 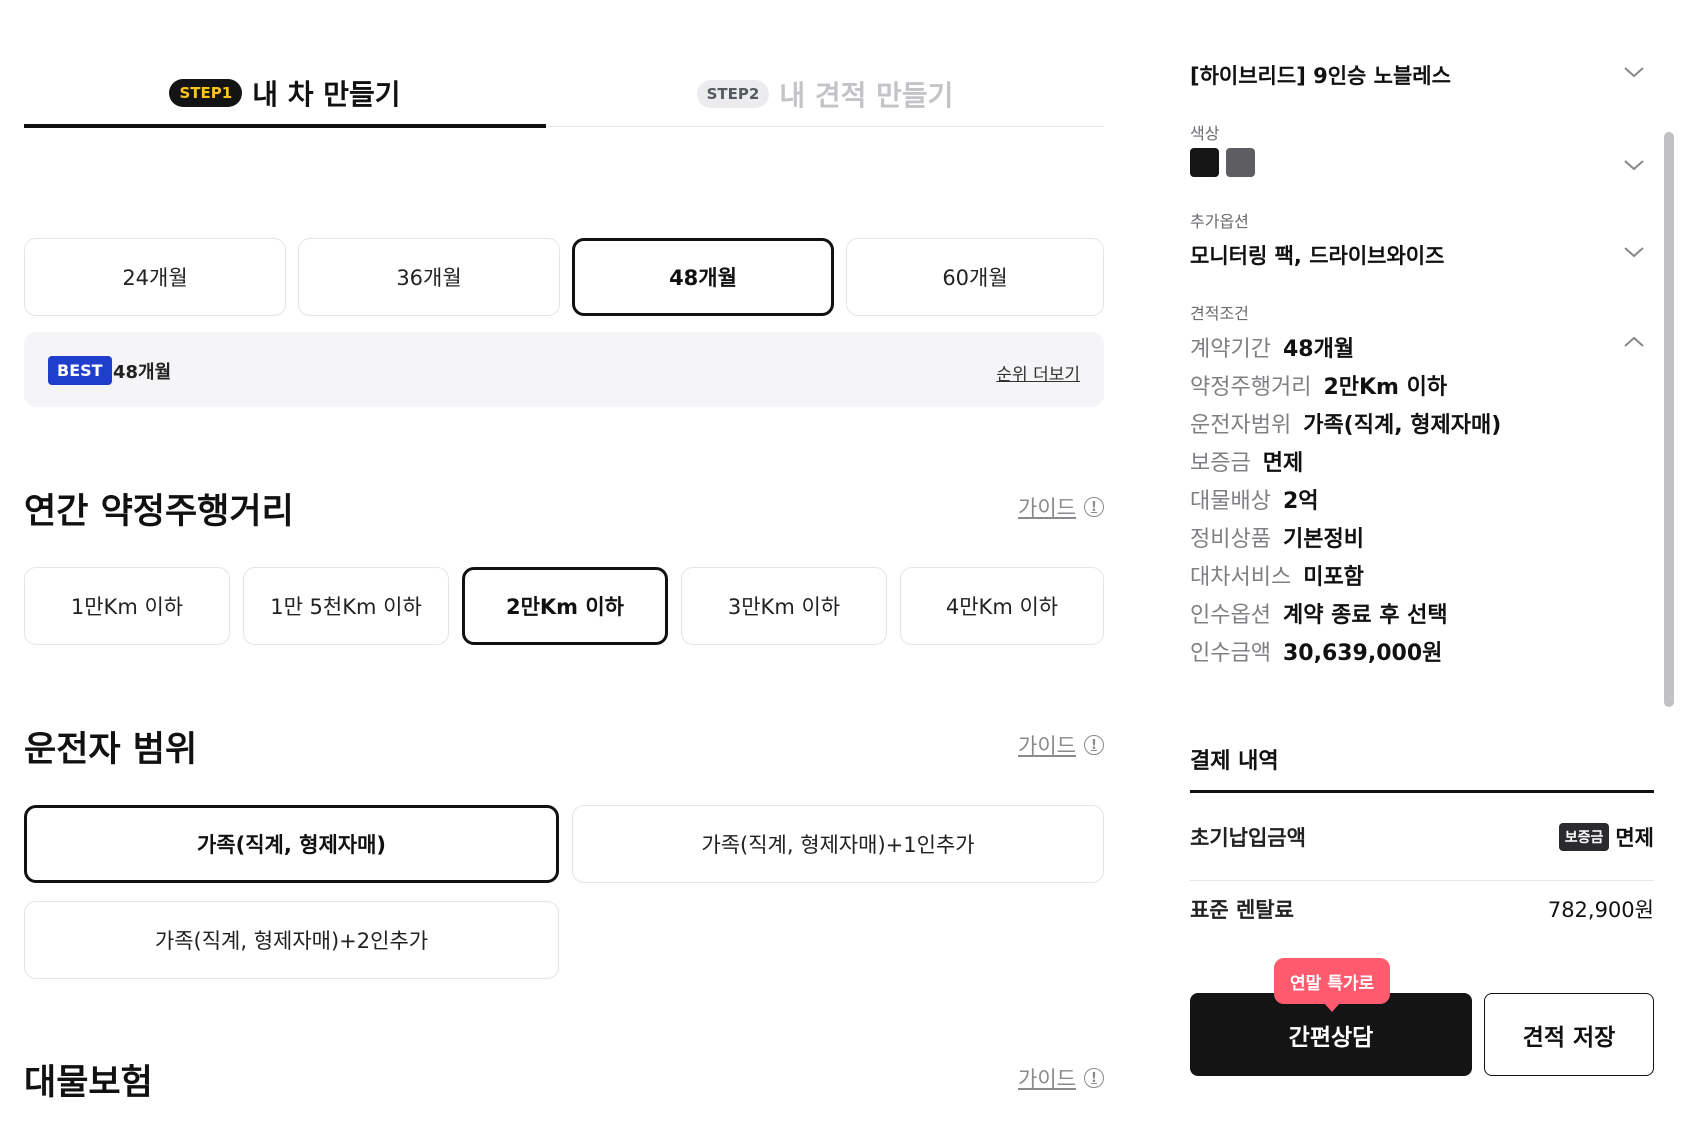 What do you see at coordinates (326, 94) in the screenshot?
I see `step1-title: 내 차 만들기` at bounding box center [326, 94].